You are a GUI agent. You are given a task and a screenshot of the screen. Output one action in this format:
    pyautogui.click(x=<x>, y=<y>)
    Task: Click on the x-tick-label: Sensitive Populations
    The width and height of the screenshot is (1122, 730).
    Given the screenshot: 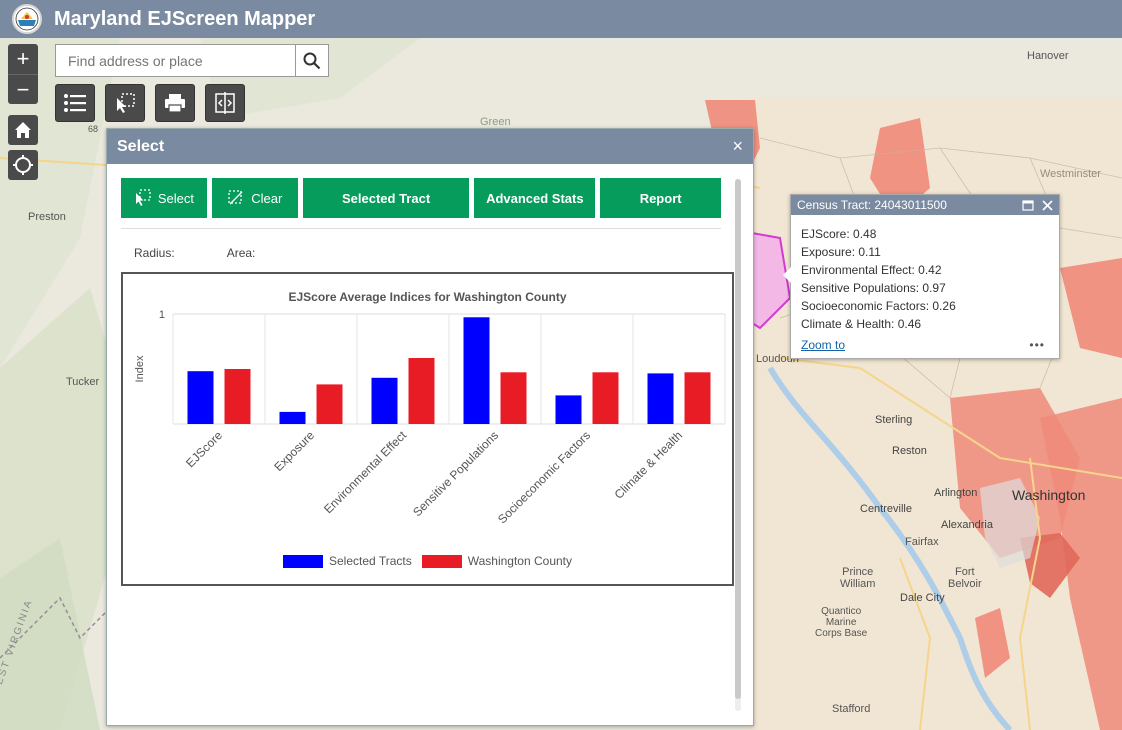 What is the action you would take?
    pyautogui.click(x=455, y=473)
    